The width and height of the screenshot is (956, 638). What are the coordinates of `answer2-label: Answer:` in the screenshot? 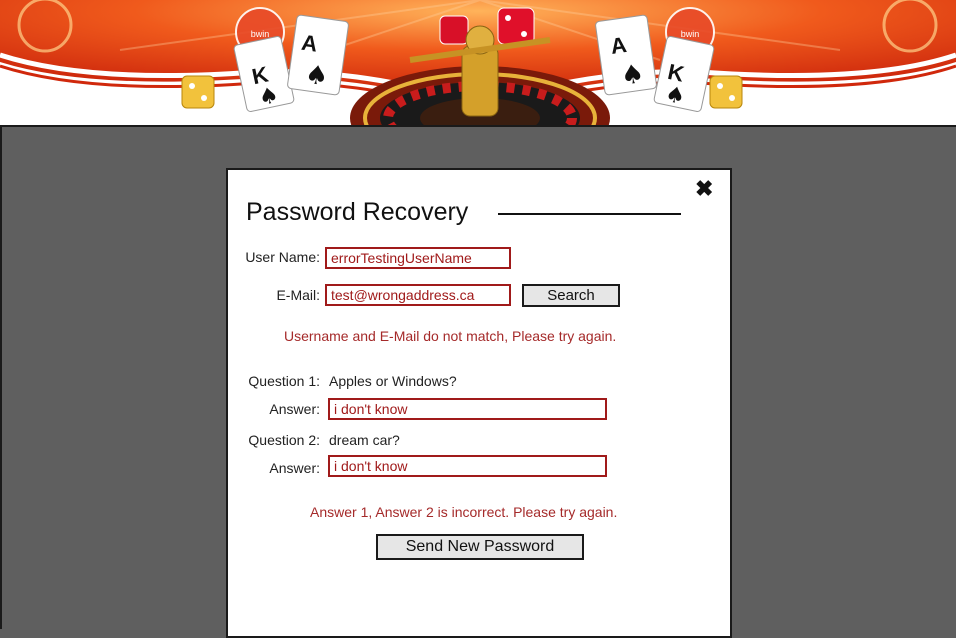 It's located at (294, 468).